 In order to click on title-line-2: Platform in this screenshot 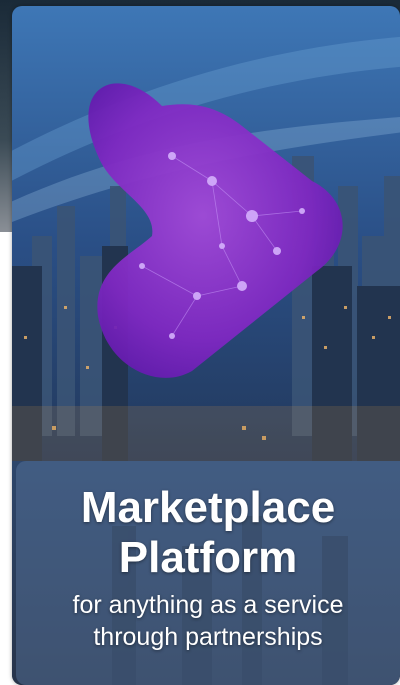, I will do `click(208, 557)`.